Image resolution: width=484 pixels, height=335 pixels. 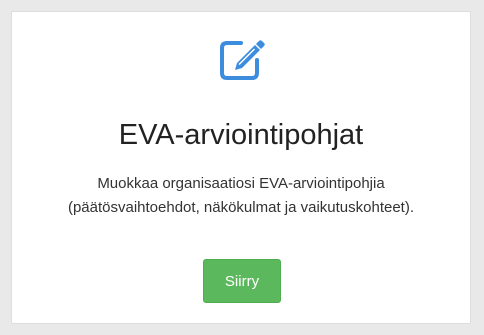 What do you see at coordinates (241, 135) in the screenshot?
I see `card-title: EVA-arviointipohjat` at bounding box center [241, 135].